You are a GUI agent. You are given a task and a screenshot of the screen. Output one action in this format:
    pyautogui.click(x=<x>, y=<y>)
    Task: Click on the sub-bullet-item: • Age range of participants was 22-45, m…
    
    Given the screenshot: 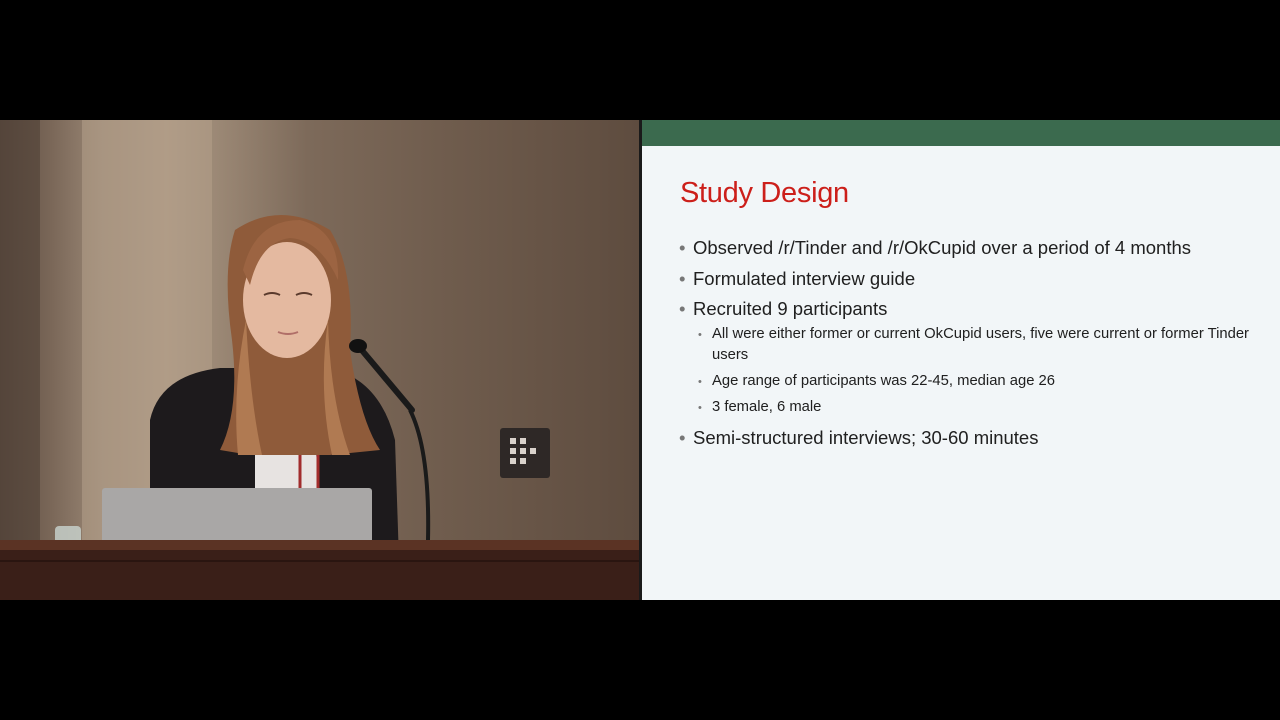 What is the action you would take?
    pyautogui.click(x=983, y=381)
    